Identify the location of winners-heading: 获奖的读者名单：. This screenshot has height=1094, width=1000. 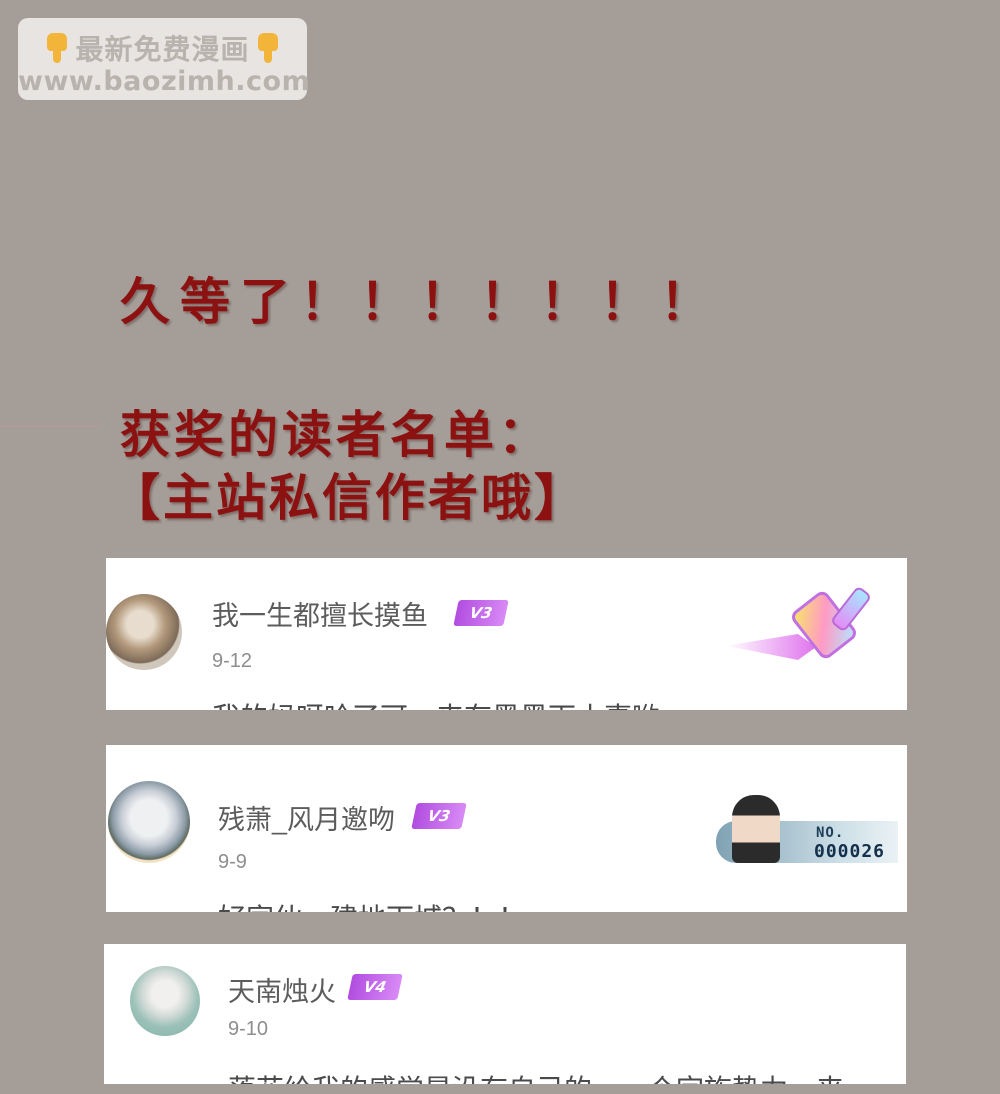
(336, 434).